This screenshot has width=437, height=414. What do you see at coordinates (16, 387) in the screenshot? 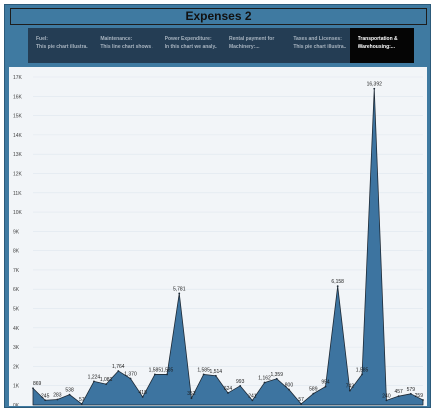
I see `y-tick-label: 1K` at bounding box center [16, 387].